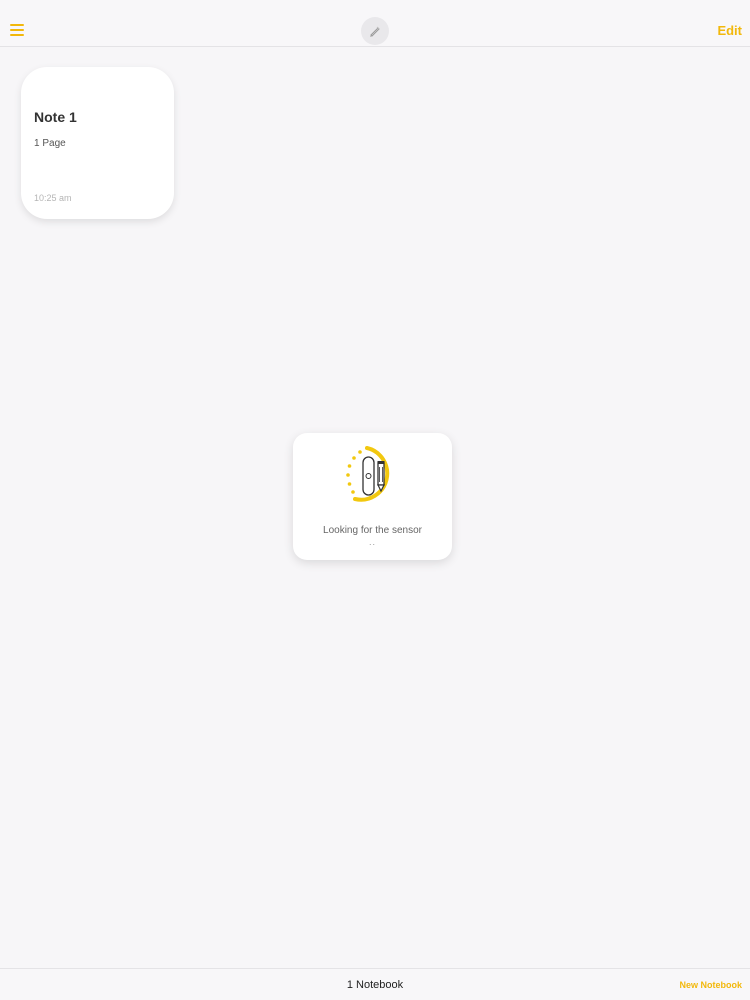 The height and width of the screenshot is (1000, 750). I want to click on new-notebook-button: New Notebook, so click(710, 985).